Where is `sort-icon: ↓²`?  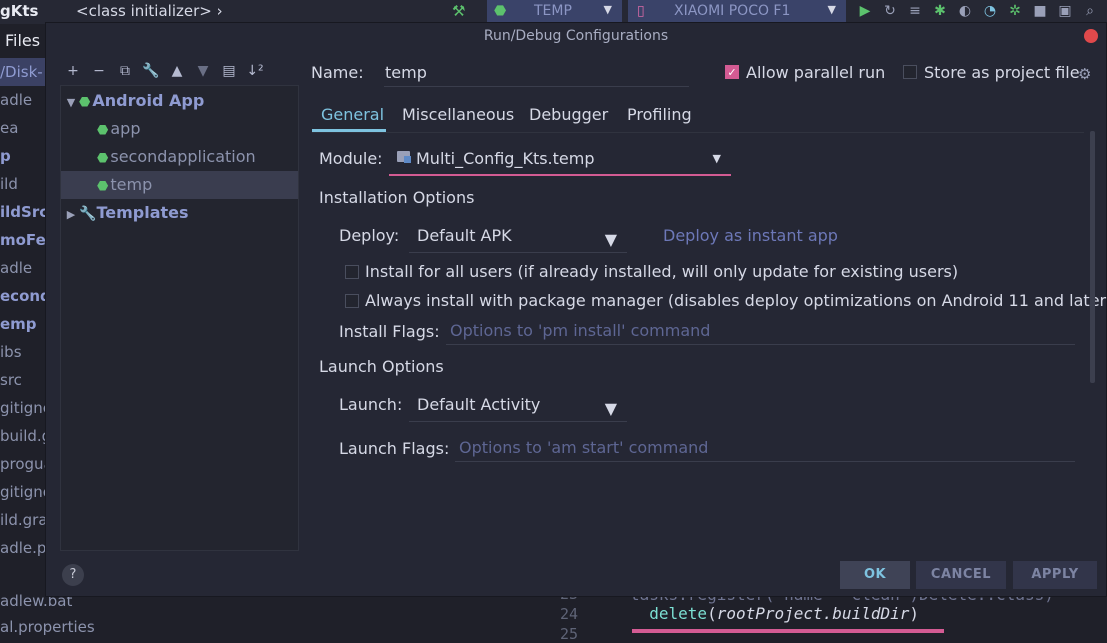
sort-icon: ↓² is located at coordinates (255, 71).